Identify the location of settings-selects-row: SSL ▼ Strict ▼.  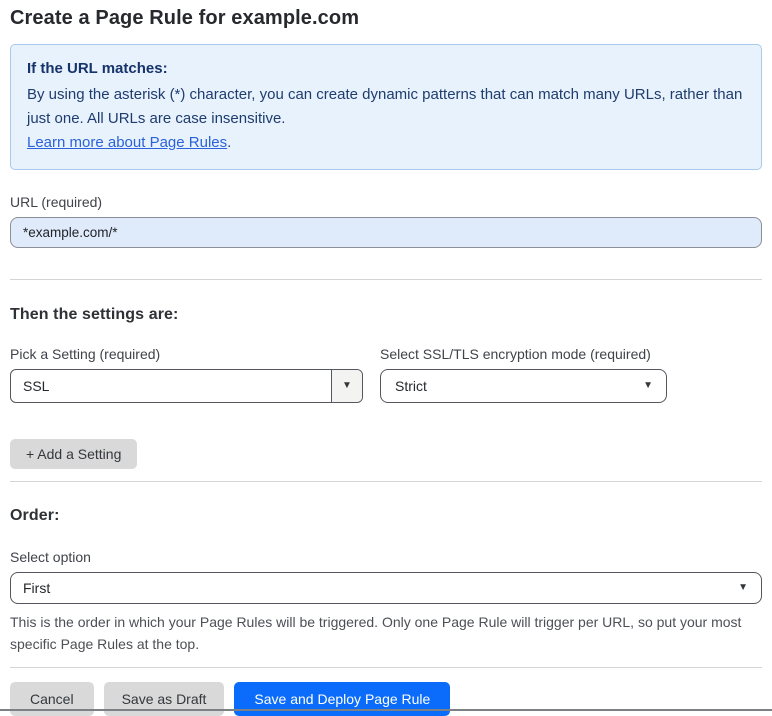
(386, 386).